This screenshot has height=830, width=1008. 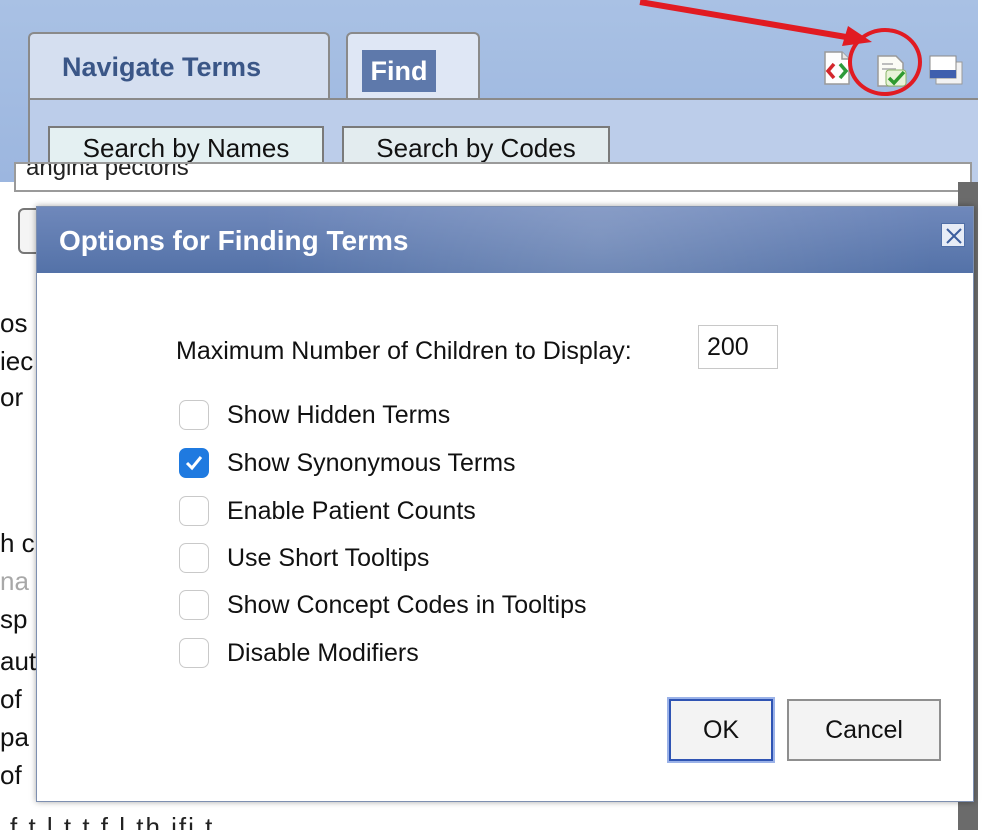 What do you see at coordinates (953, 235) in the screenshot?
I see `close-icon` at bounding box center [953, 235].